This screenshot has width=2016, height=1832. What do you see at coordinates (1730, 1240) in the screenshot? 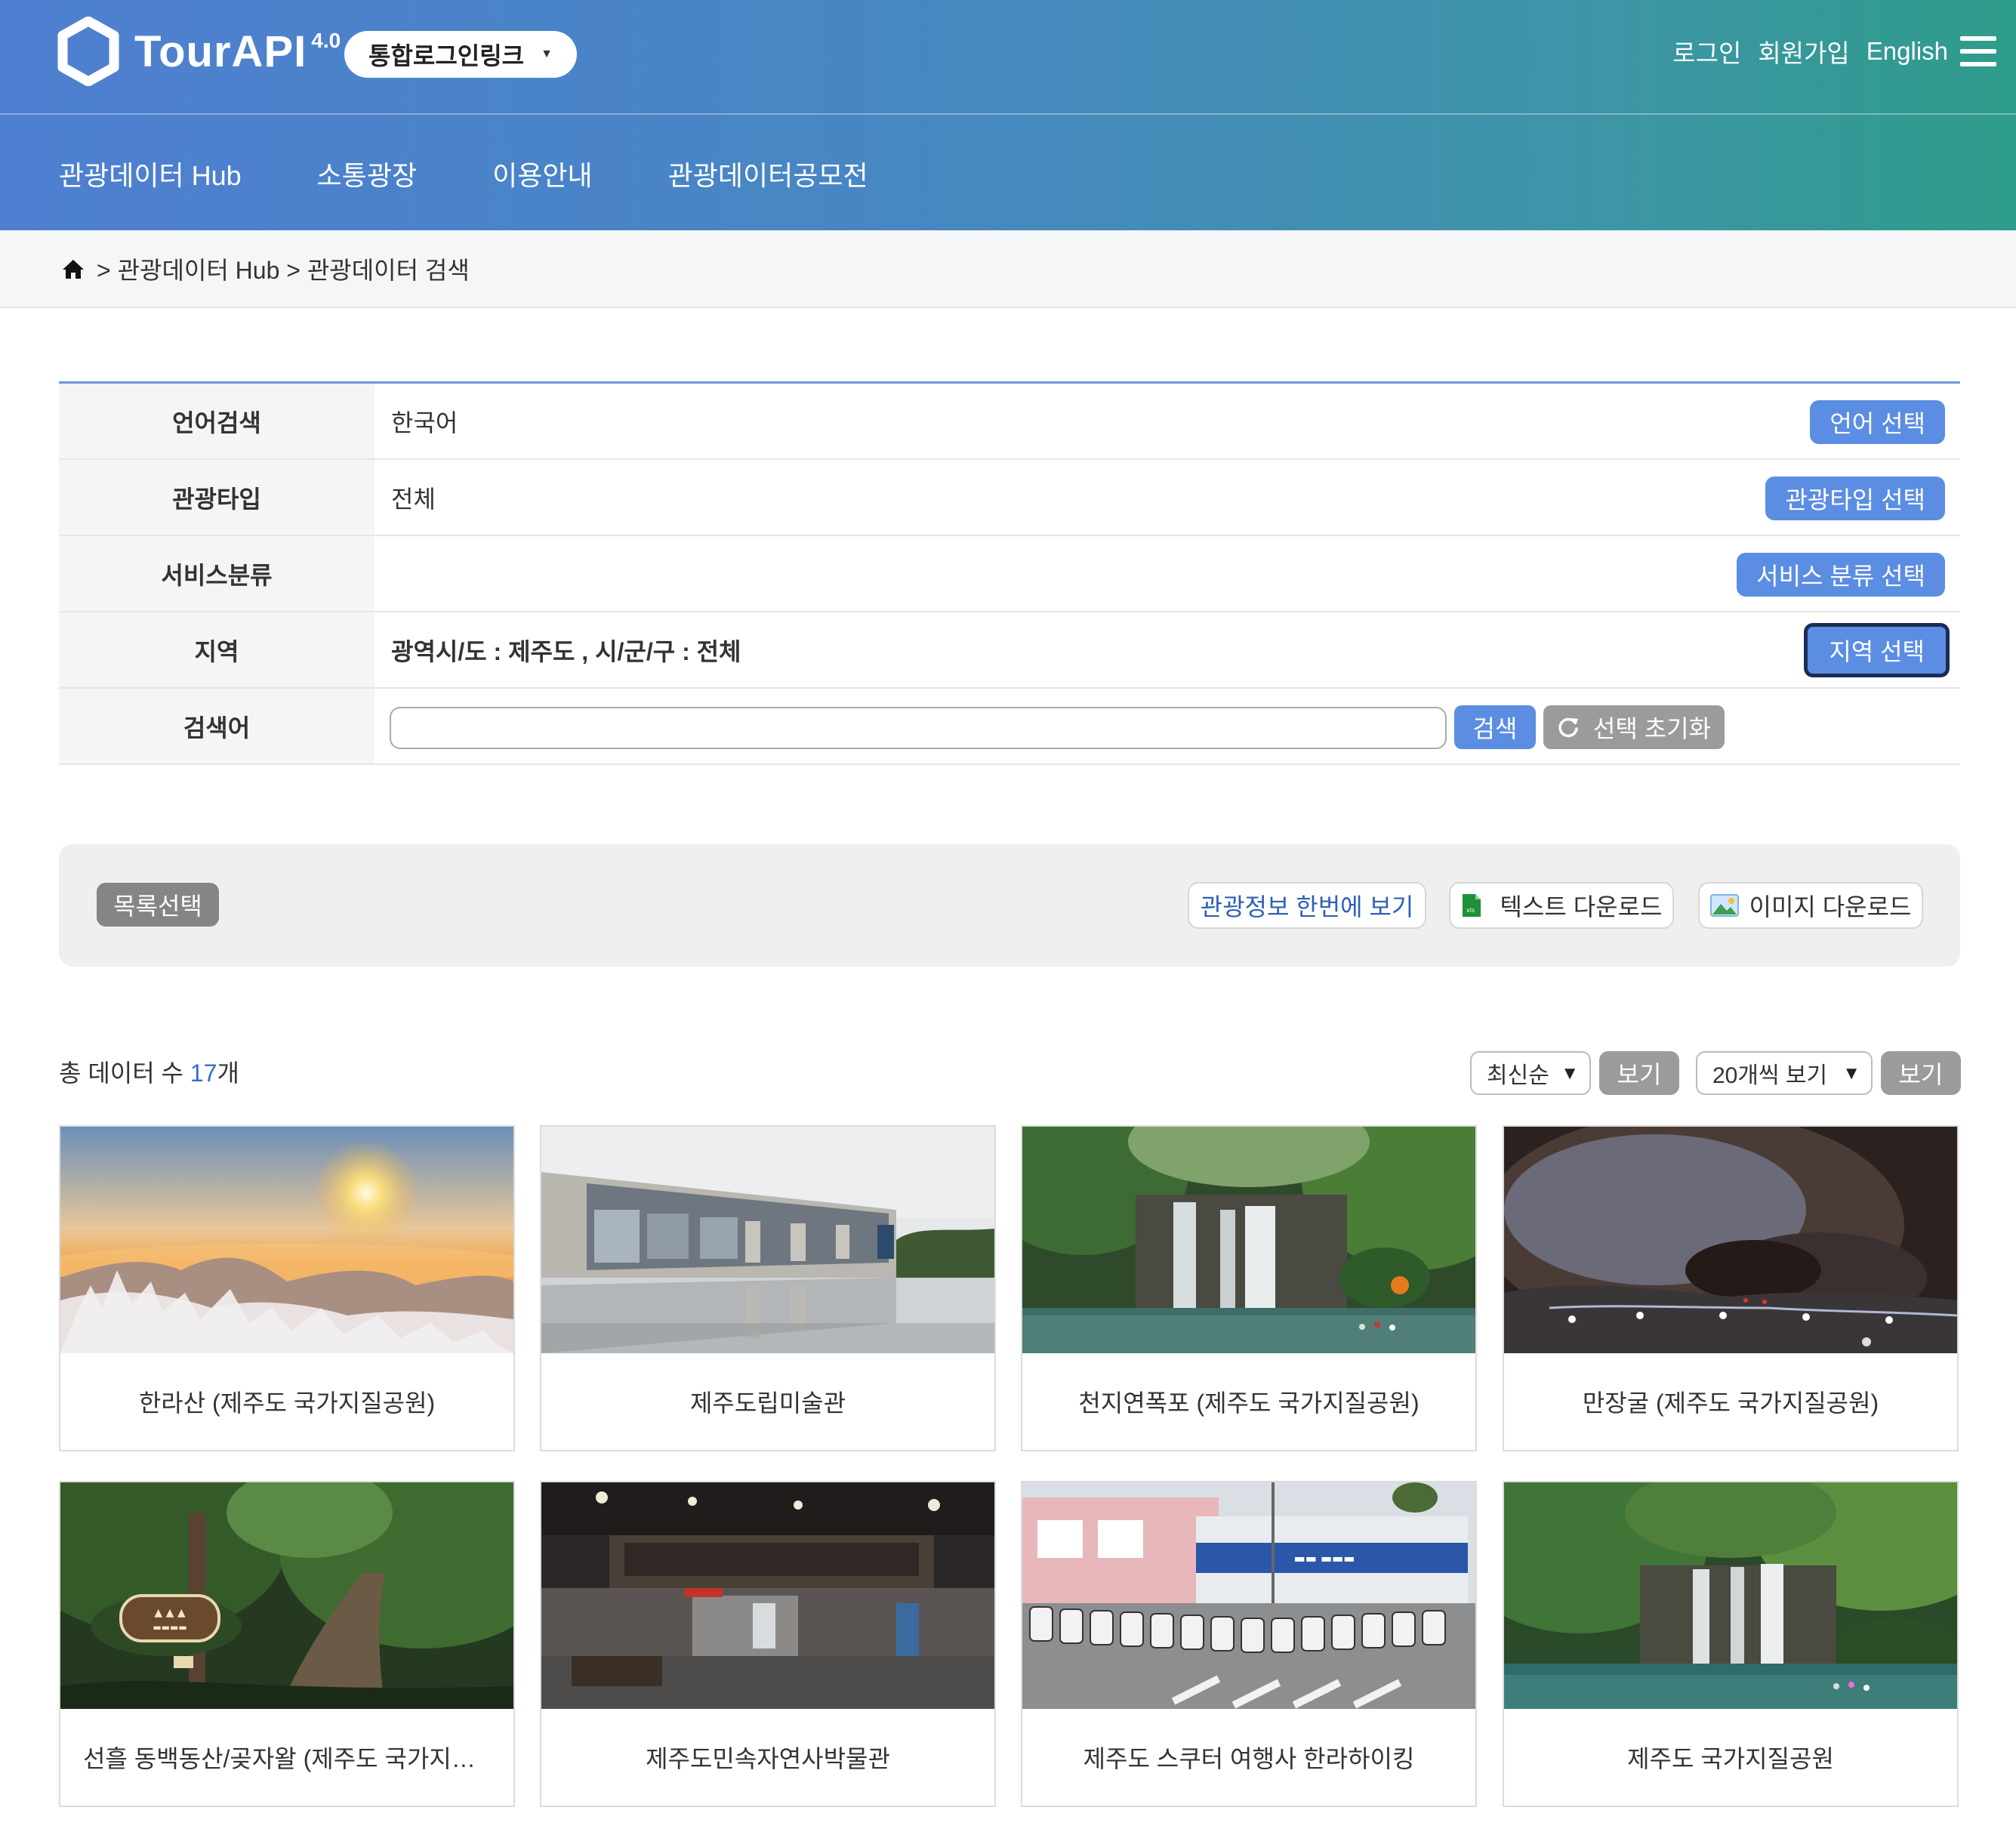
I see `lava-cave-image` at bounding box center [1730, 1240].